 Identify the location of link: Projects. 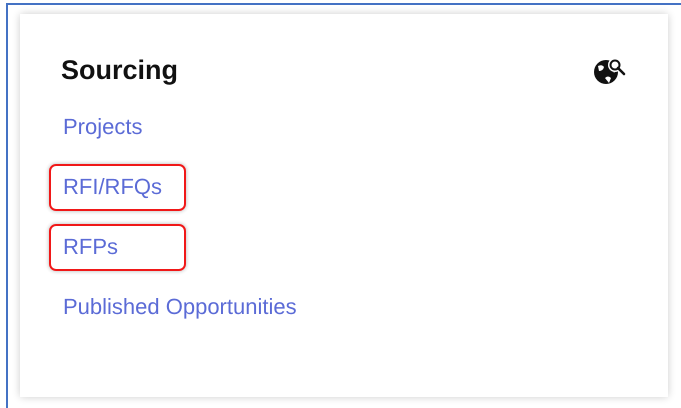
(117, 127).